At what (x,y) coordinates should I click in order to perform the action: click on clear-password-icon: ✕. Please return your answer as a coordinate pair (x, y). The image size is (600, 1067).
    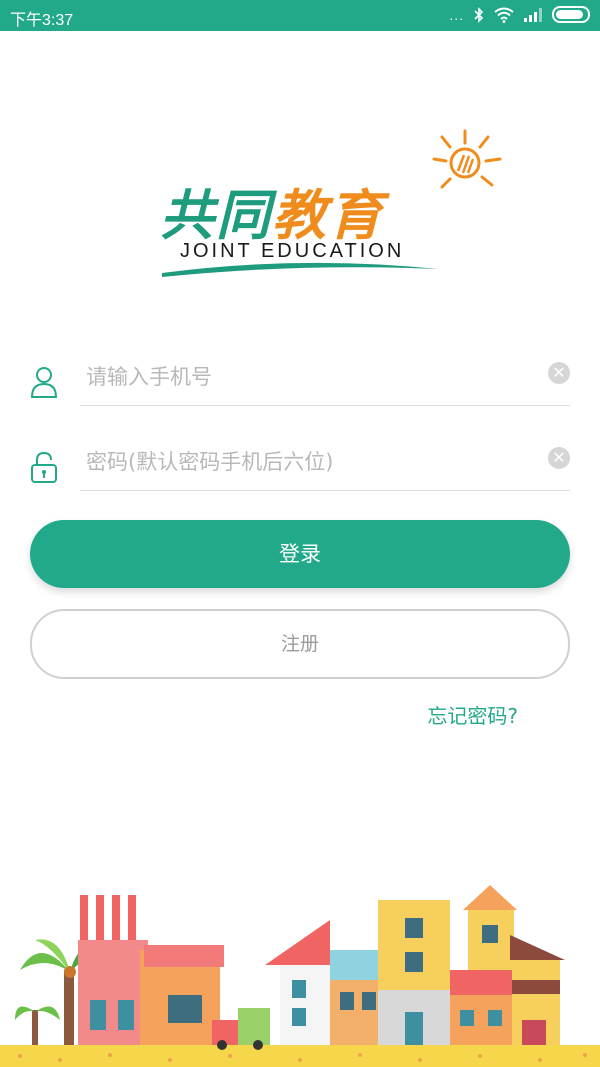
    Looking at the image, I should click on (559, 458).